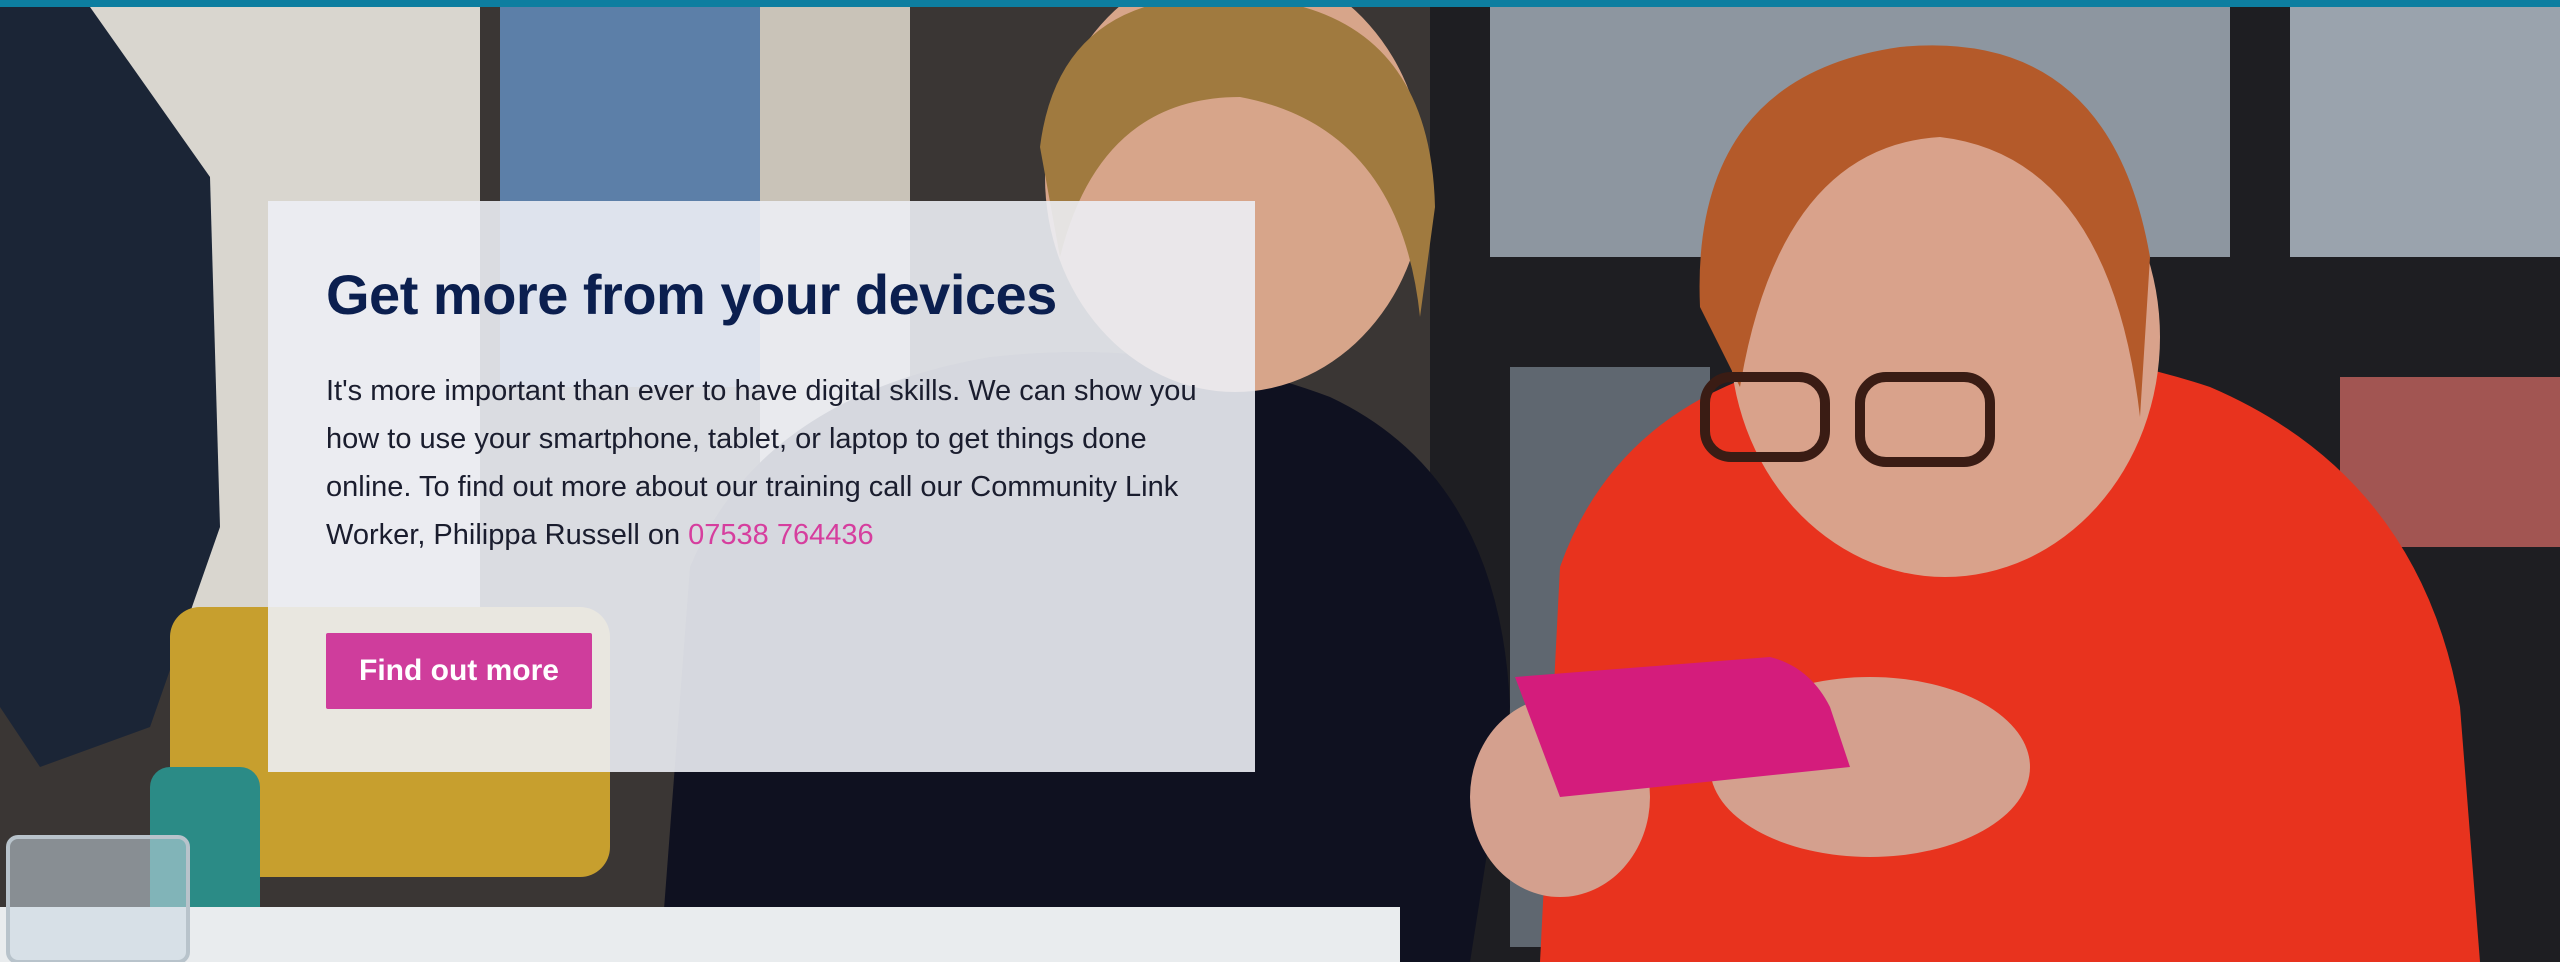 The height and width of the screenshot is (969, 2560). I want to click on phone-number-link: 07538 764436, so click(780, 535).